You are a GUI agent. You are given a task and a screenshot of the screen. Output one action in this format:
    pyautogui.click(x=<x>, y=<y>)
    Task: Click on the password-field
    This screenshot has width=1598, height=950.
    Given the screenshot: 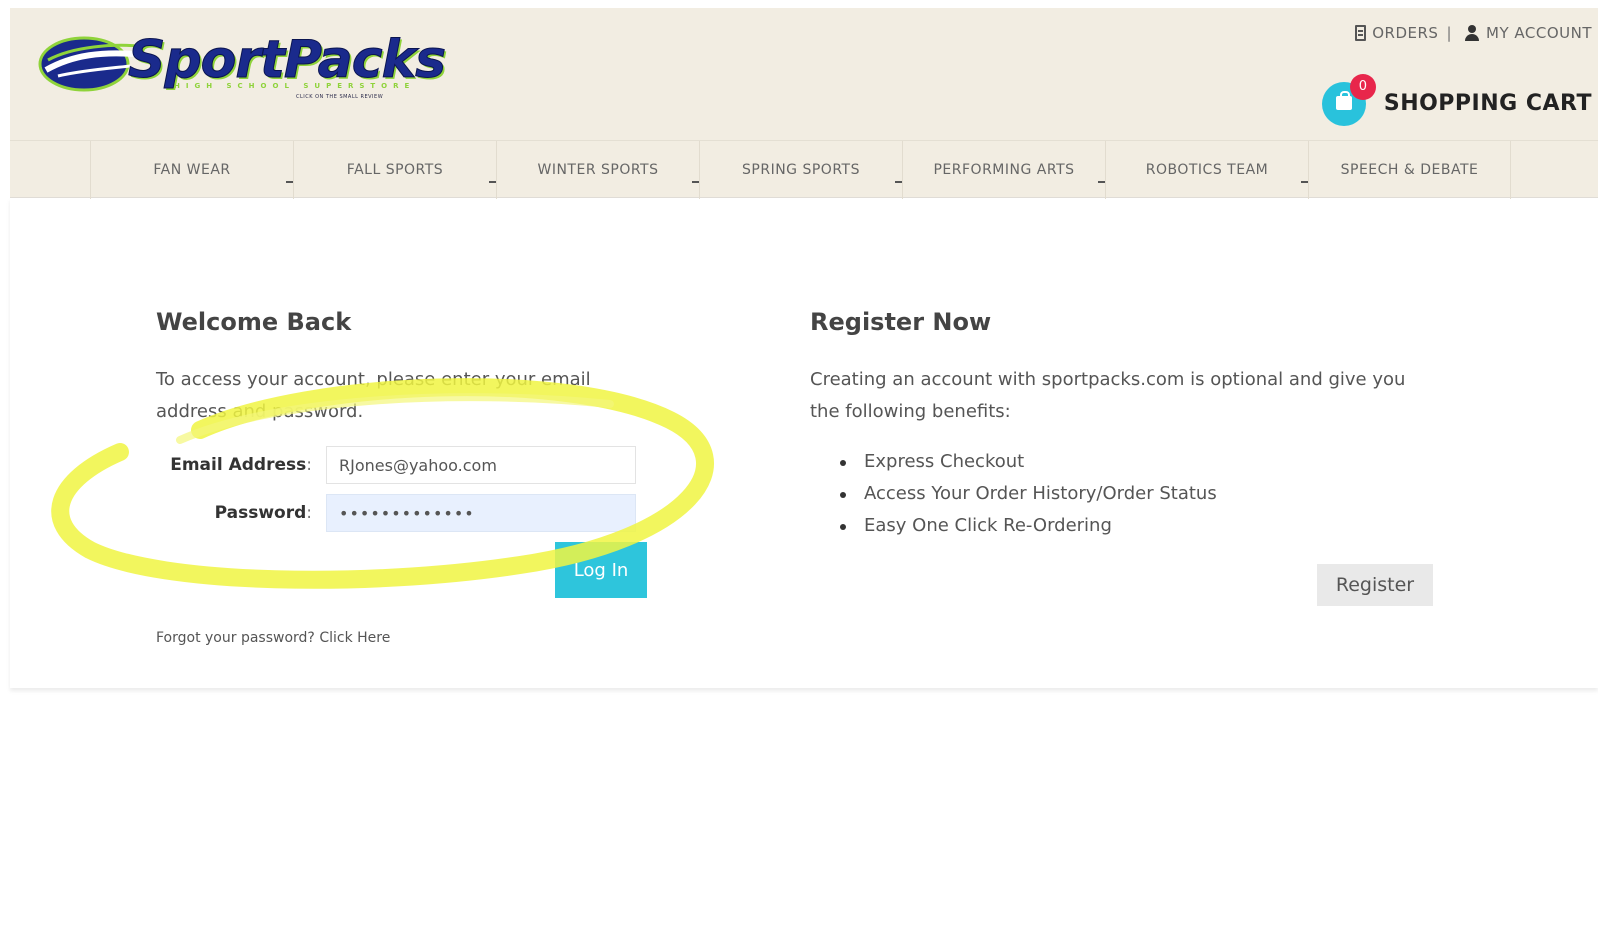 What is the action you would take?
    pyautogui.click(x=481, y=513)
    